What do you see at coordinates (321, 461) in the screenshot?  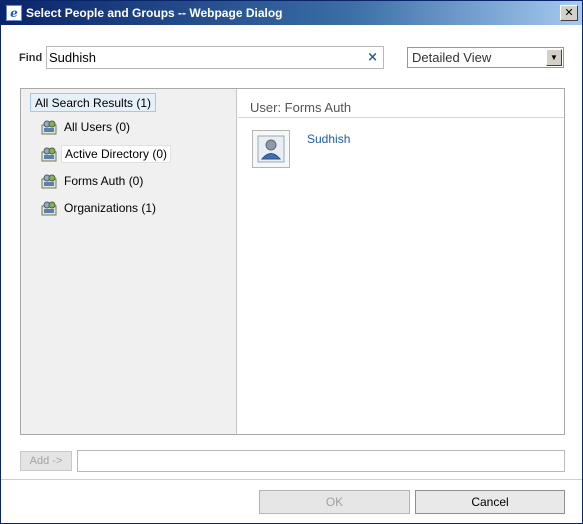 I see `selected-users-field` at bounding box center [321, 461].